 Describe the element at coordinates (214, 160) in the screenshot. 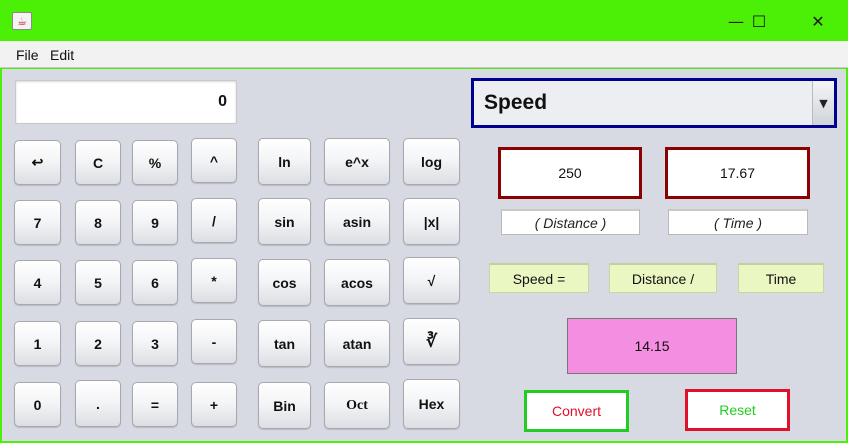

I see `power-key: ^` at that location.